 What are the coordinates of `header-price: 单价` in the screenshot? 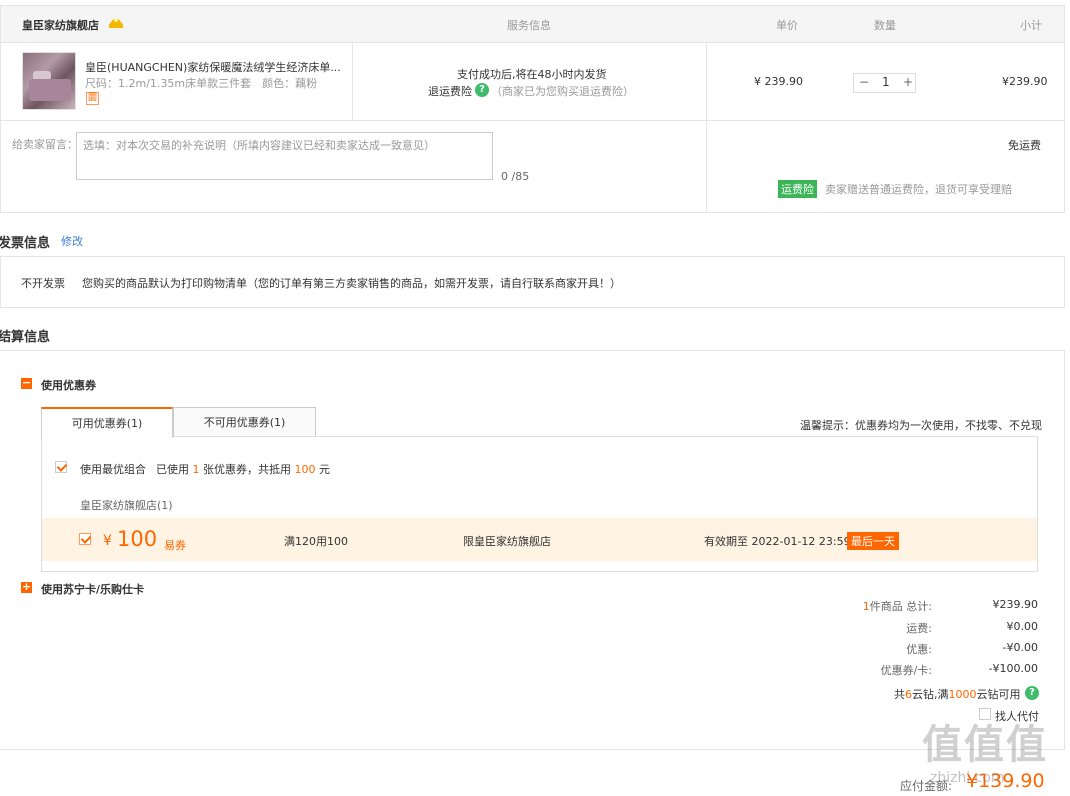 It's located at (787, 25).